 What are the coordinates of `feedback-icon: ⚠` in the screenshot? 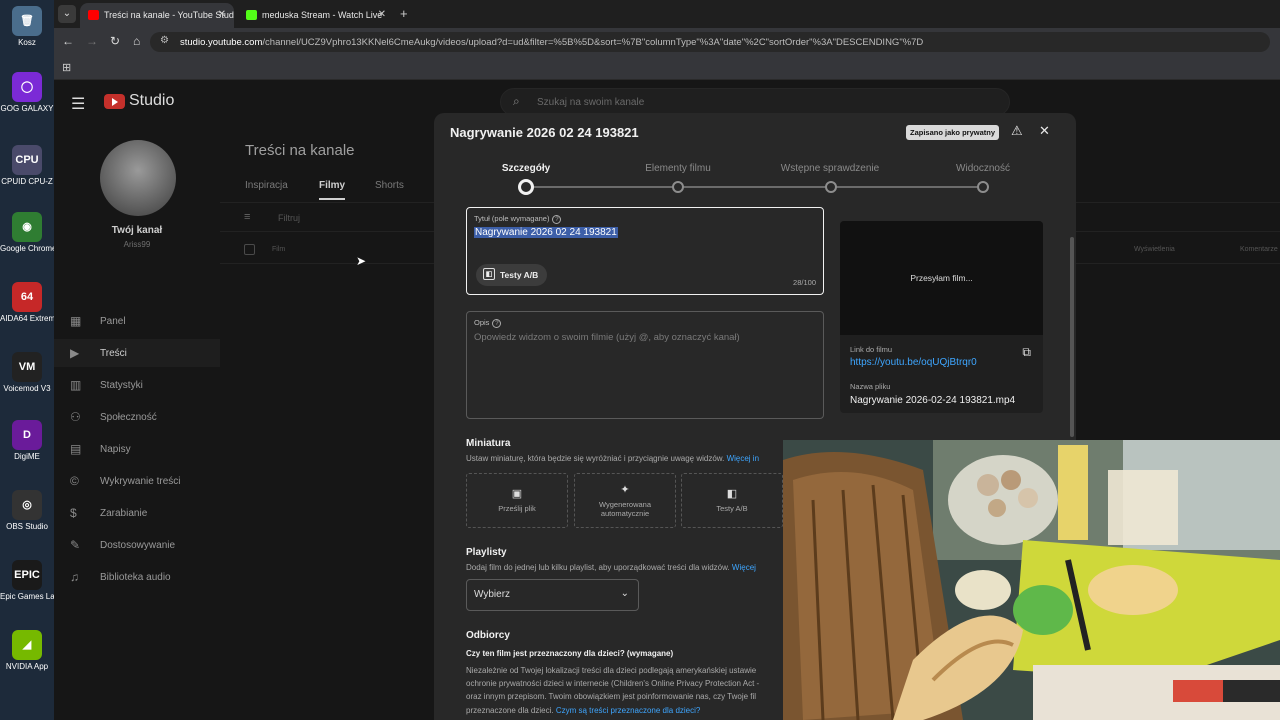 It's located at (1017, 131).